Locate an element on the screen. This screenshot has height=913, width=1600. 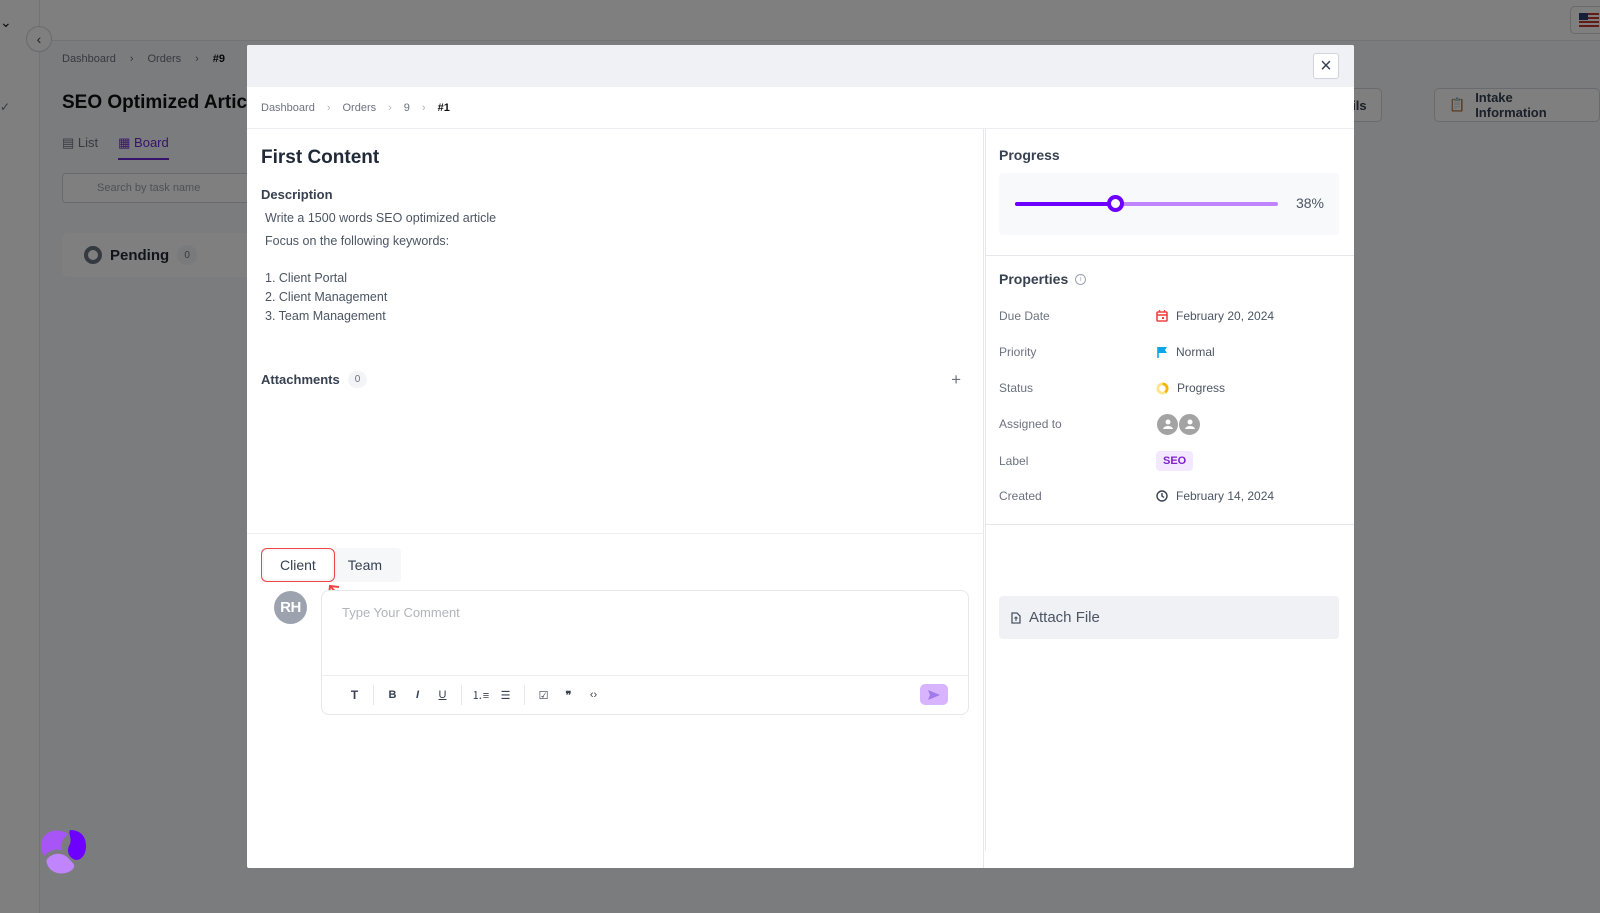
priority-value: Normal is located at coordinates (1185, 352).